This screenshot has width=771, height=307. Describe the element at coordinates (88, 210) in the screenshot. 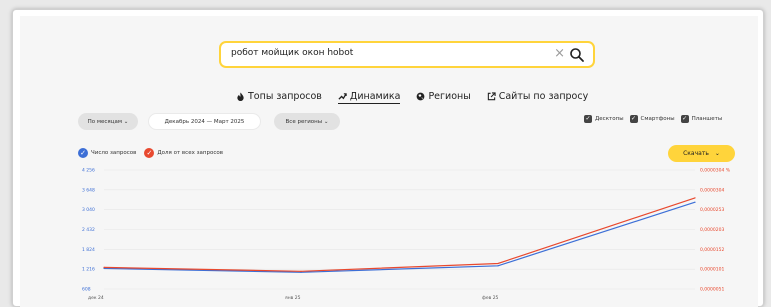

I see `y-left-tick-label: 3 040` at that location.